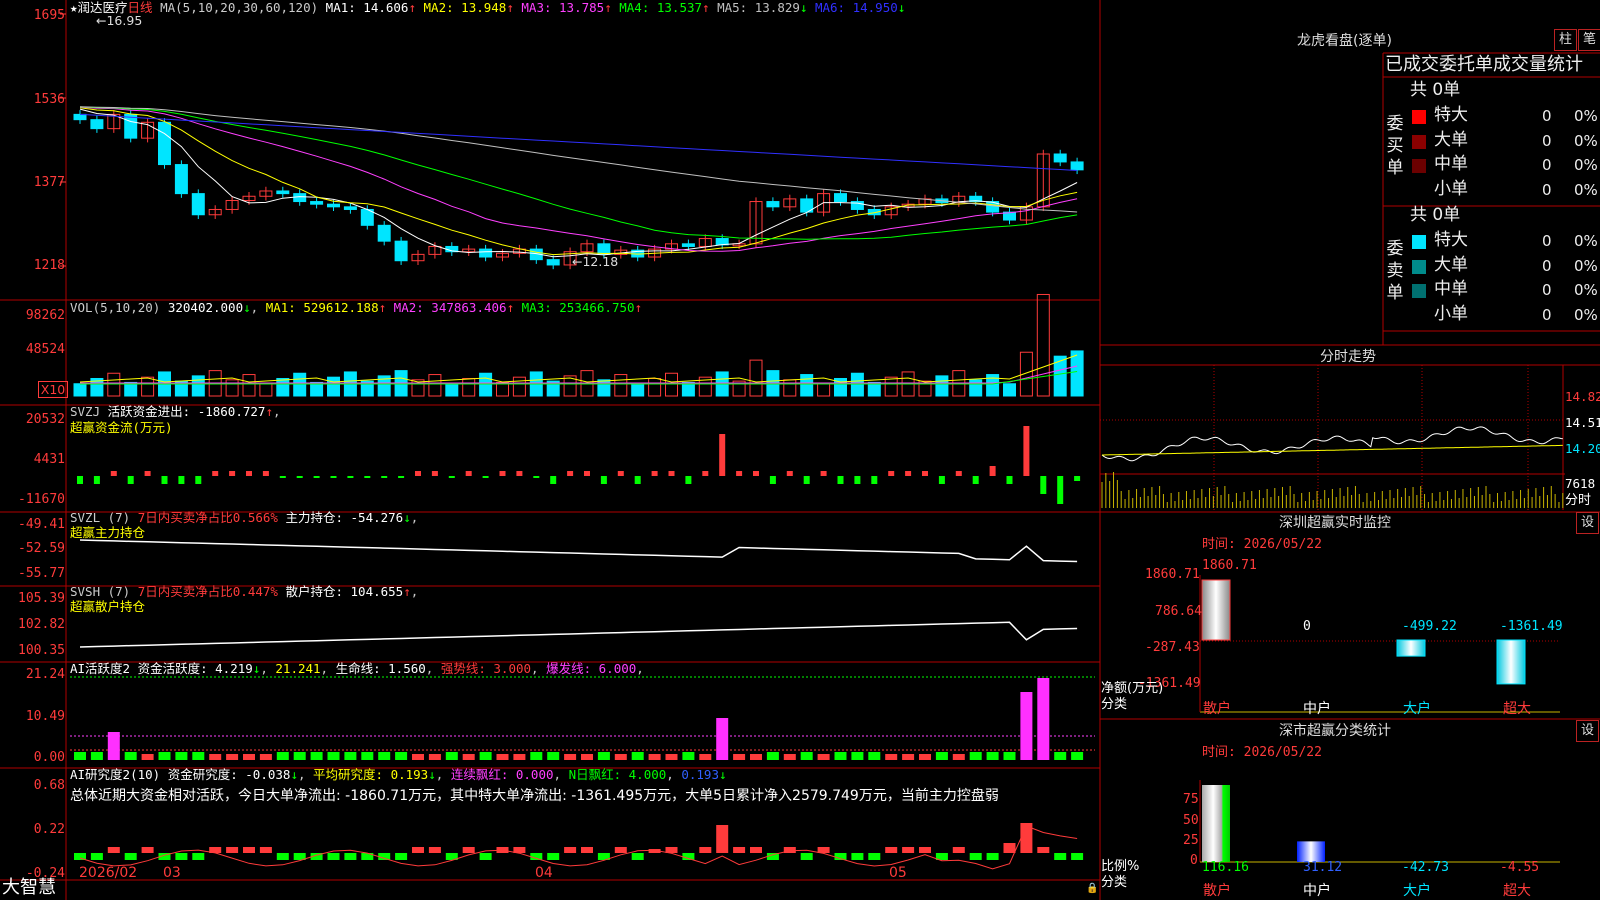 Image resolution: width=1600 pixels, height=900 pixels. What do you see at coordinates (370, 7) in the screenshot?
I see `ma-item: MA1: 14.606↑` at bounding box center [370, 7].